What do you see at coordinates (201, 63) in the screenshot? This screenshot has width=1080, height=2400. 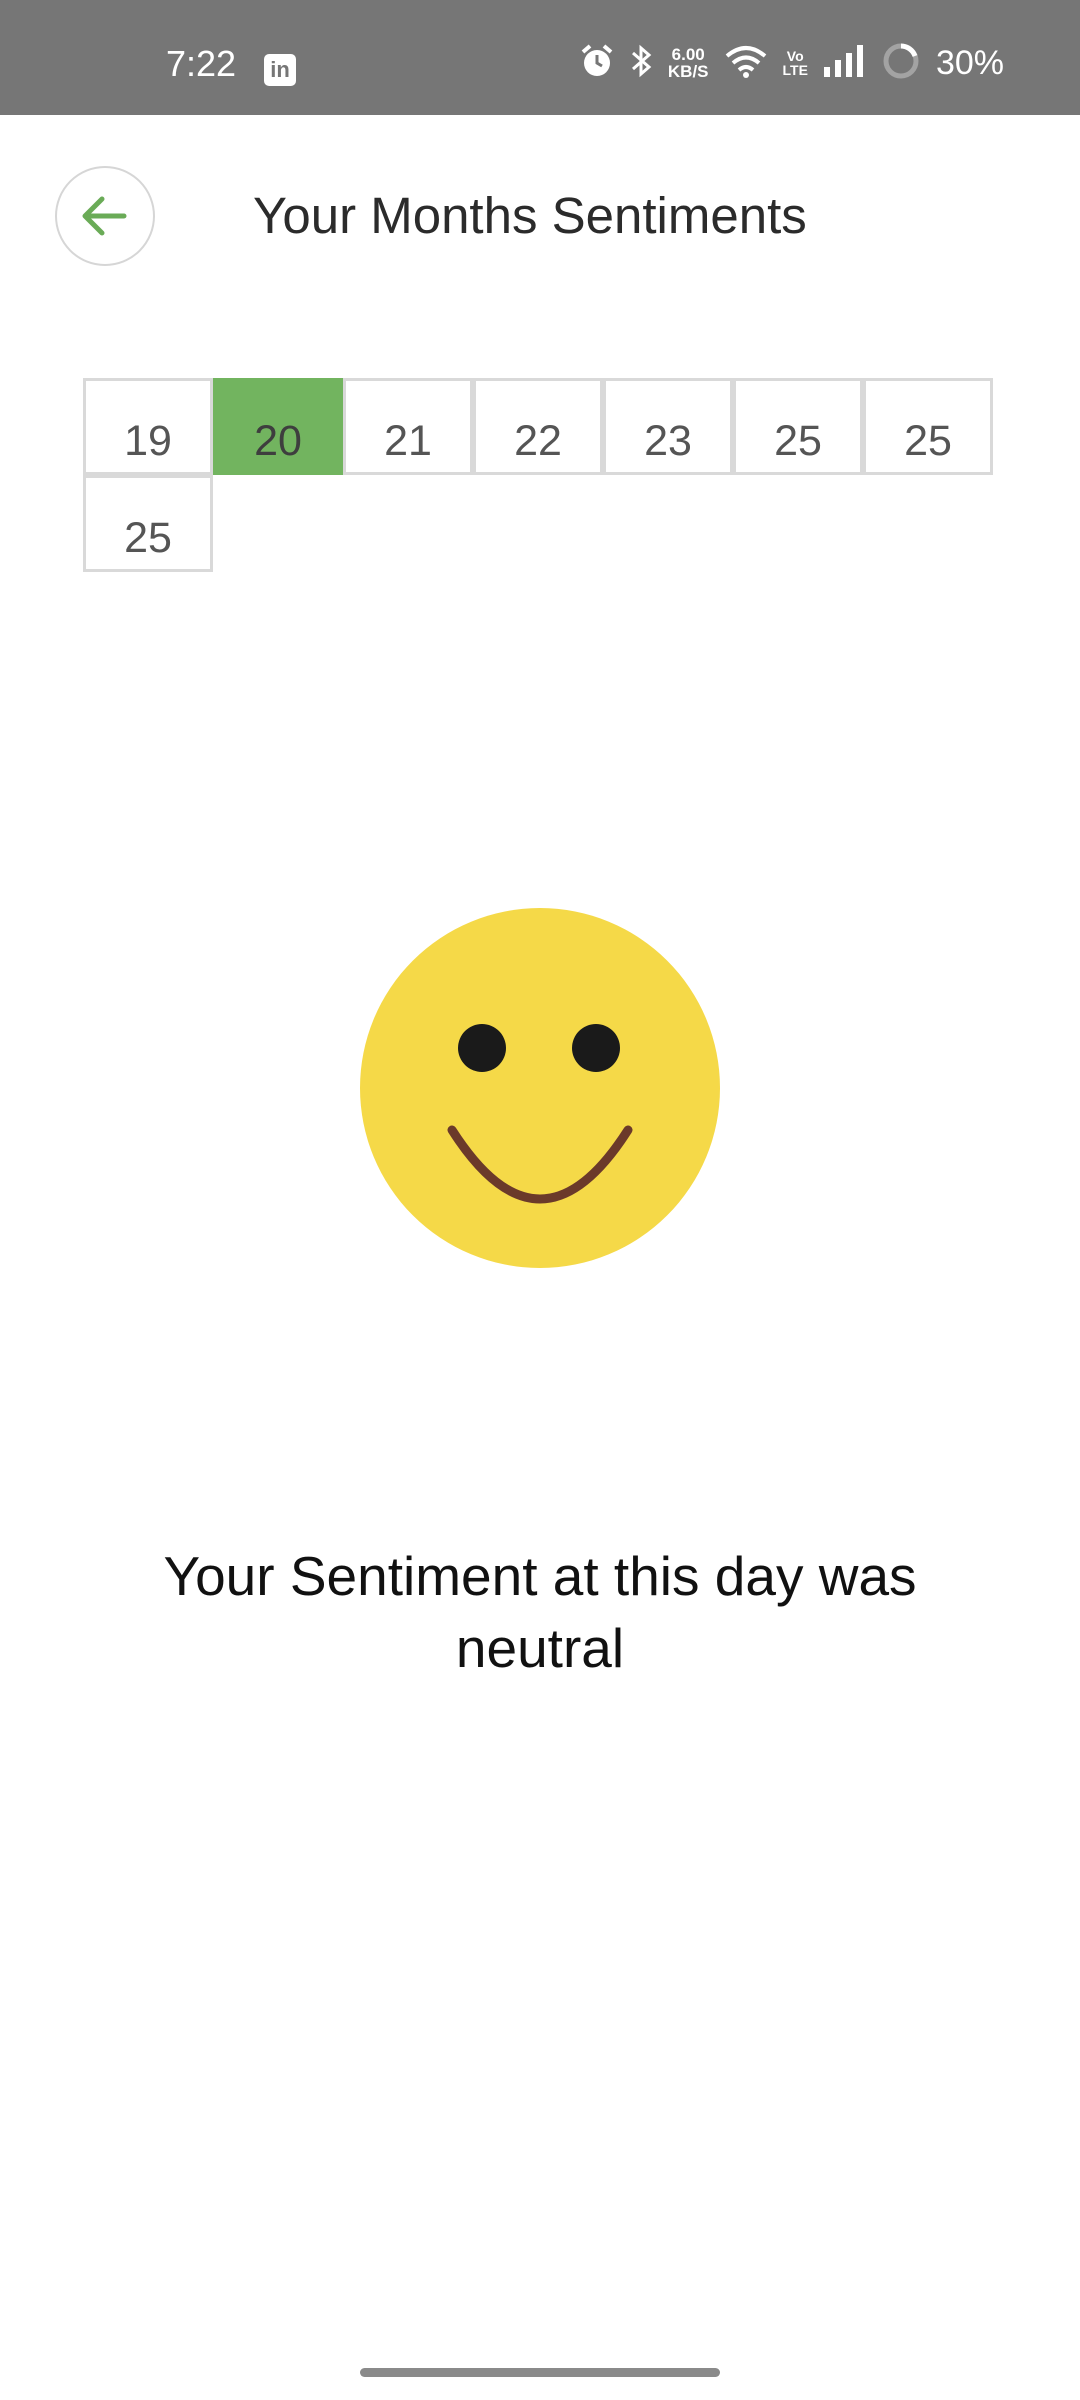 I see `status-time: 7:22` at bounding box center [201, 63].